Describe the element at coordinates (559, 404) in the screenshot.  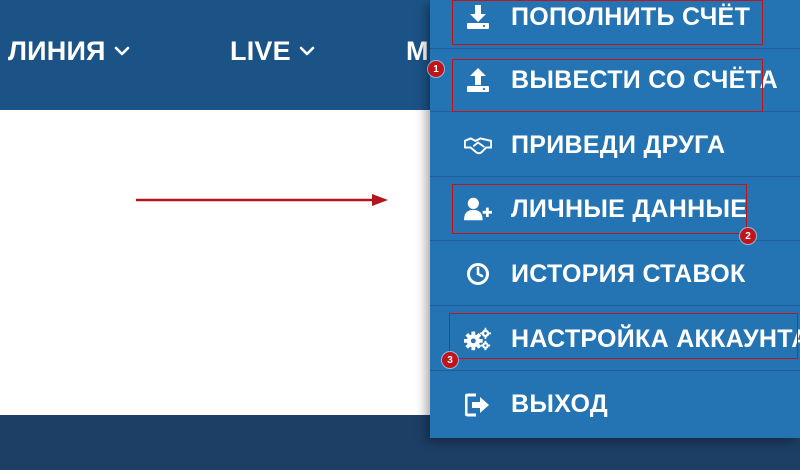
I see `menu-item-label: ВЫХОД` at that location.